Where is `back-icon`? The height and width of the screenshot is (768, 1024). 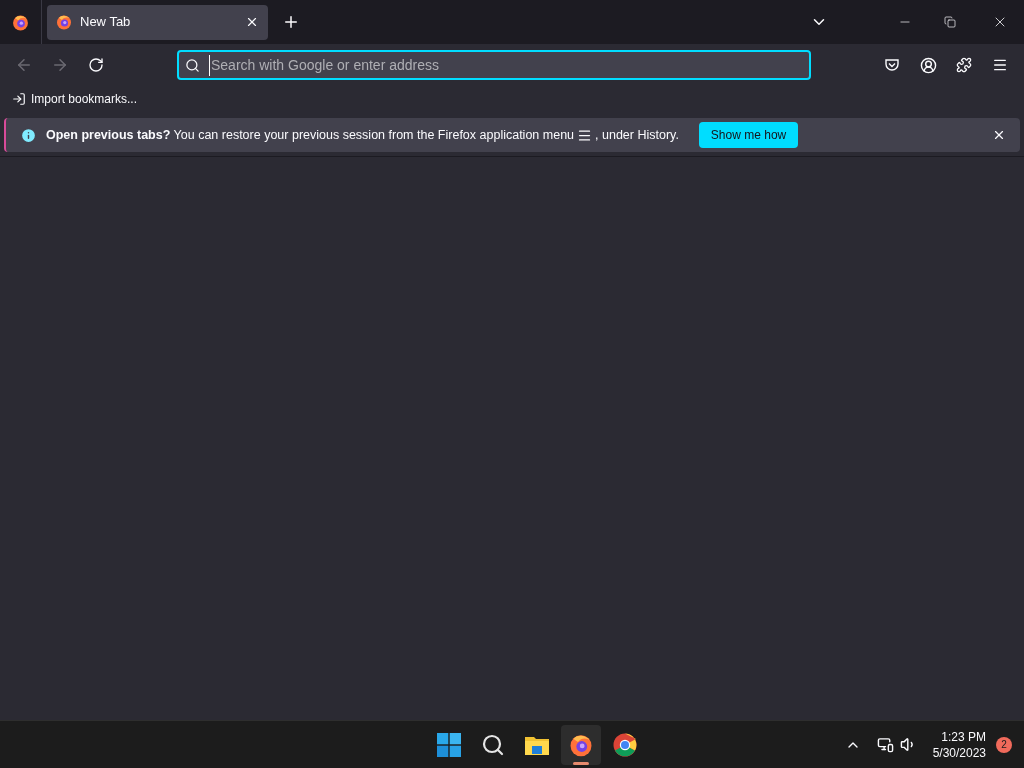 back-icon is located at coordinates (24, 65).